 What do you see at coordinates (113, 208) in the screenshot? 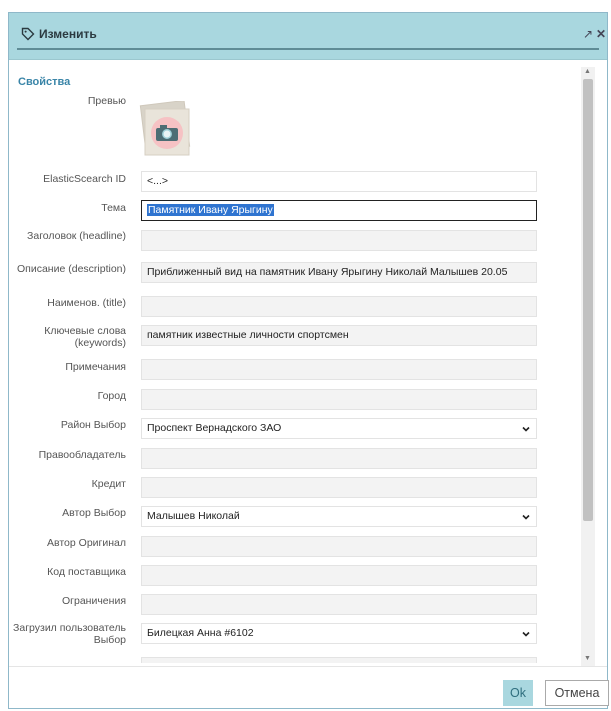
I see `field-label: Тема` at bounding box center [113, 208].